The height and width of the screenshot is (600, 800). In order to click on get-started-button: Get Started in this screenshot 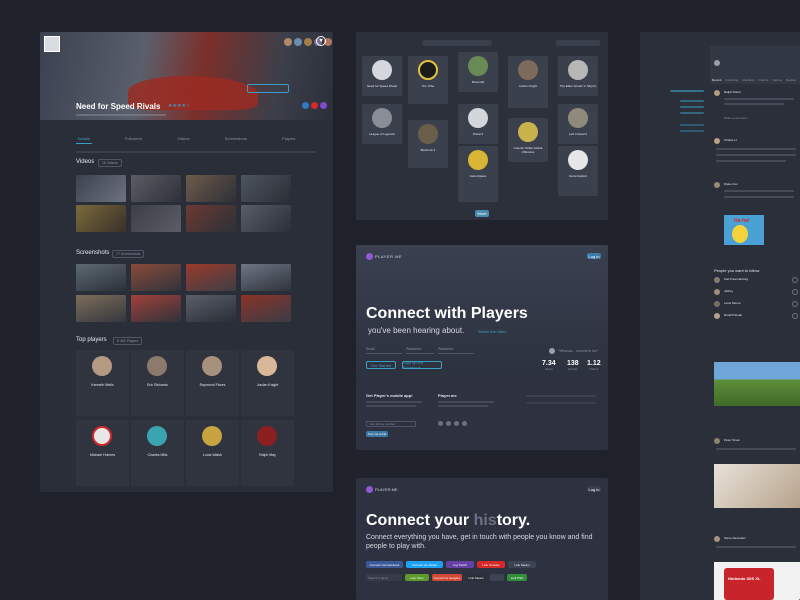, I will do `click(381, 365)`.